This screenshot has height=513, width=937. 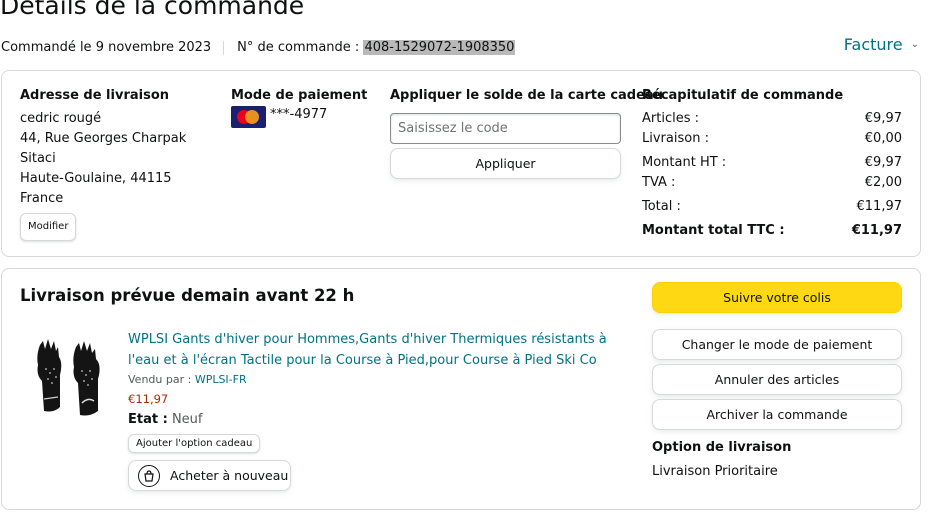 I want to click on track-package-button: Suivre votre colis, so click(x=777, y=297).